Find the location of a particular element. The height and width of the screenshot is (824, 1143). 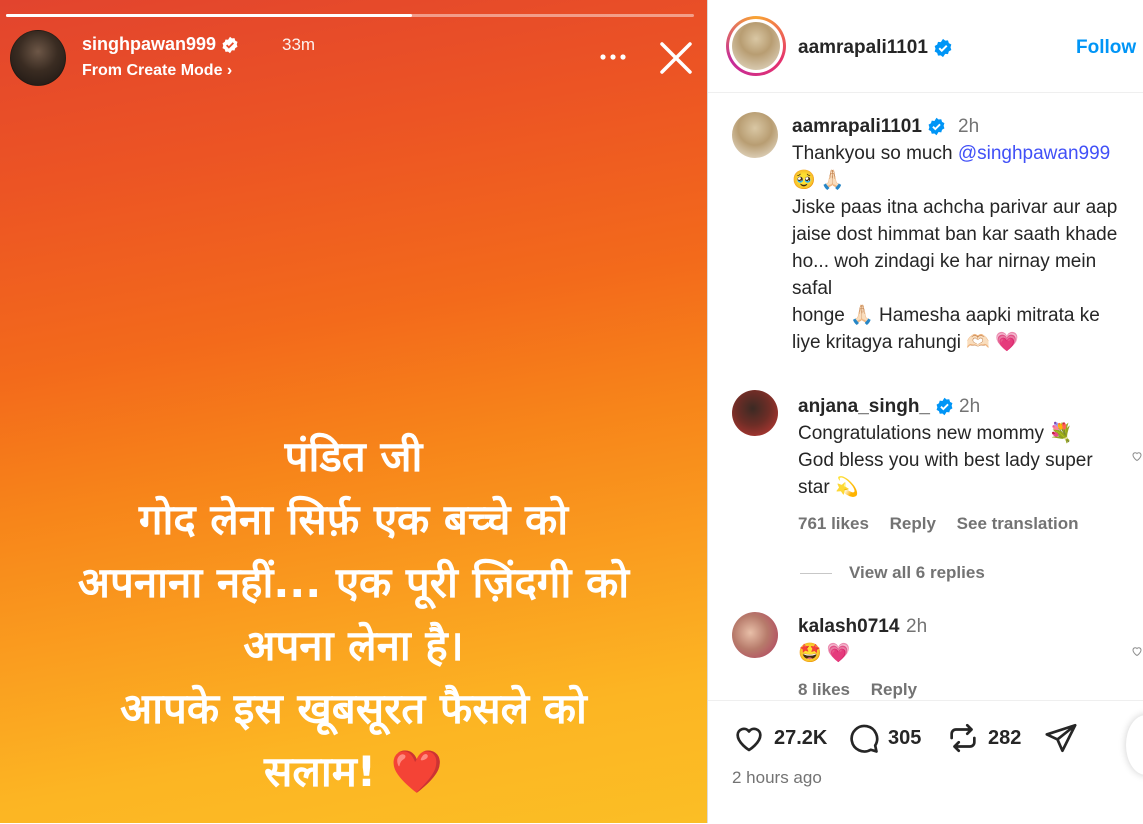

story-line: अपना लेना है। is located at coordinates (353, 645).